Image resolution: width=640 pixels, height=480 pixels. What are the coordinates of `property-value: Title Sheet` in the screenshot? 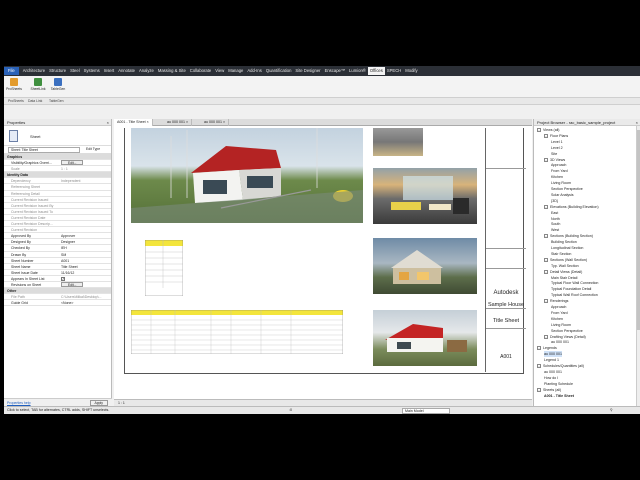 It's located at (86, 267).